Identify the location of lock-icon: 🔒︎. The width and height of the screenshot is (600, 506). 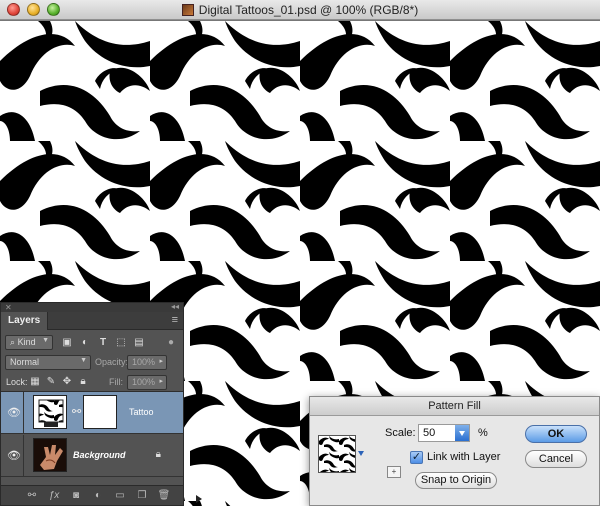
(158, 454).